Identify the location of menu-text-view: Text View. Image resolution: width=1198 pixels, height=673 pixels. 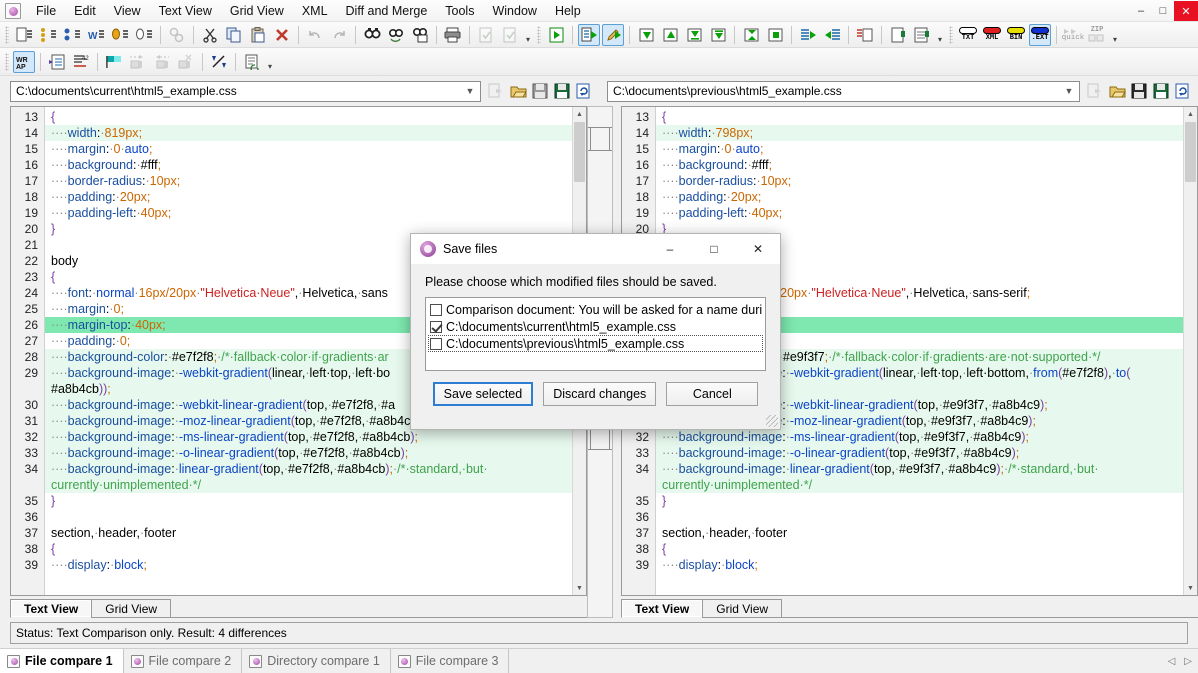
(185, 11).